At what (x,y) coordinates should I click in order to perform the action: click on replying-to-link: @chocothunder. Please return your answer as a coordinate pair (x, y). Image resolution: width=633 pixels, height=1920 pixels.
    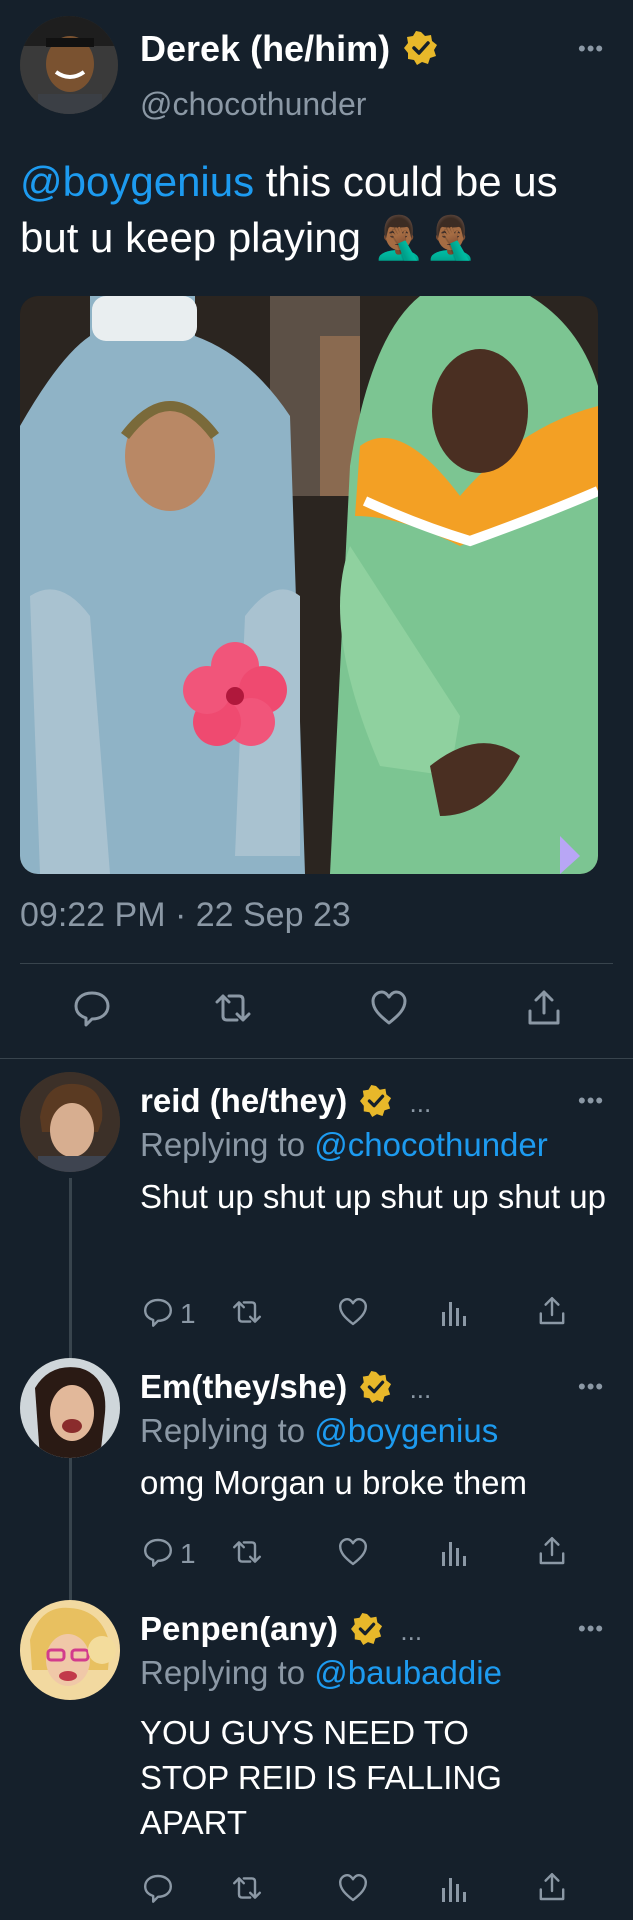
    Looking at the image, I should click on (430, 1144).